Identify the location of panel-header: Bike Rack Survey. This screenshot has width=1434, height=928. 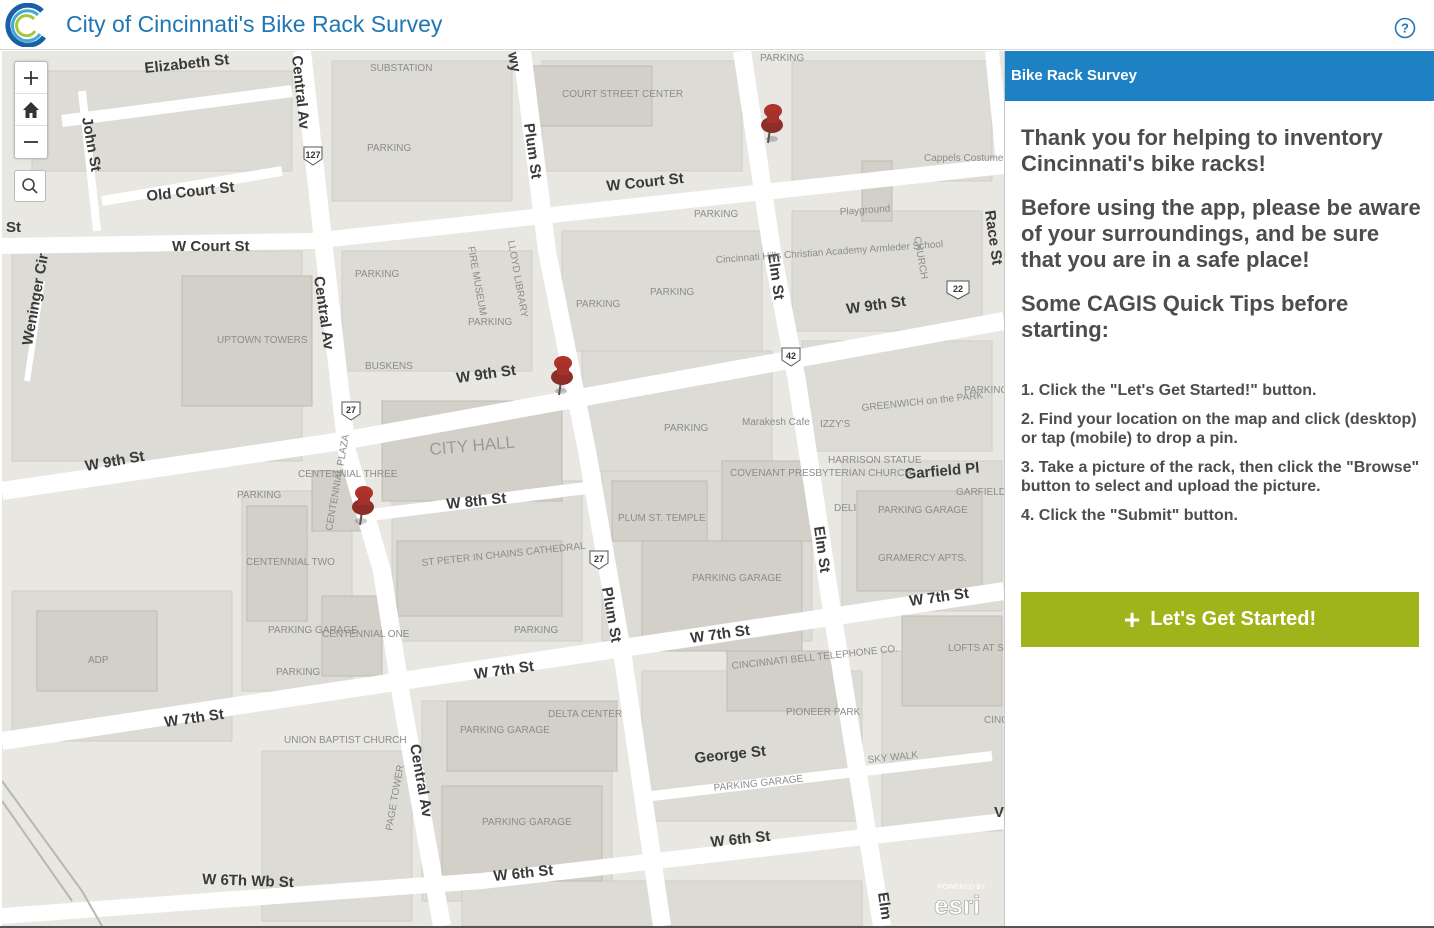
(1219, 76).